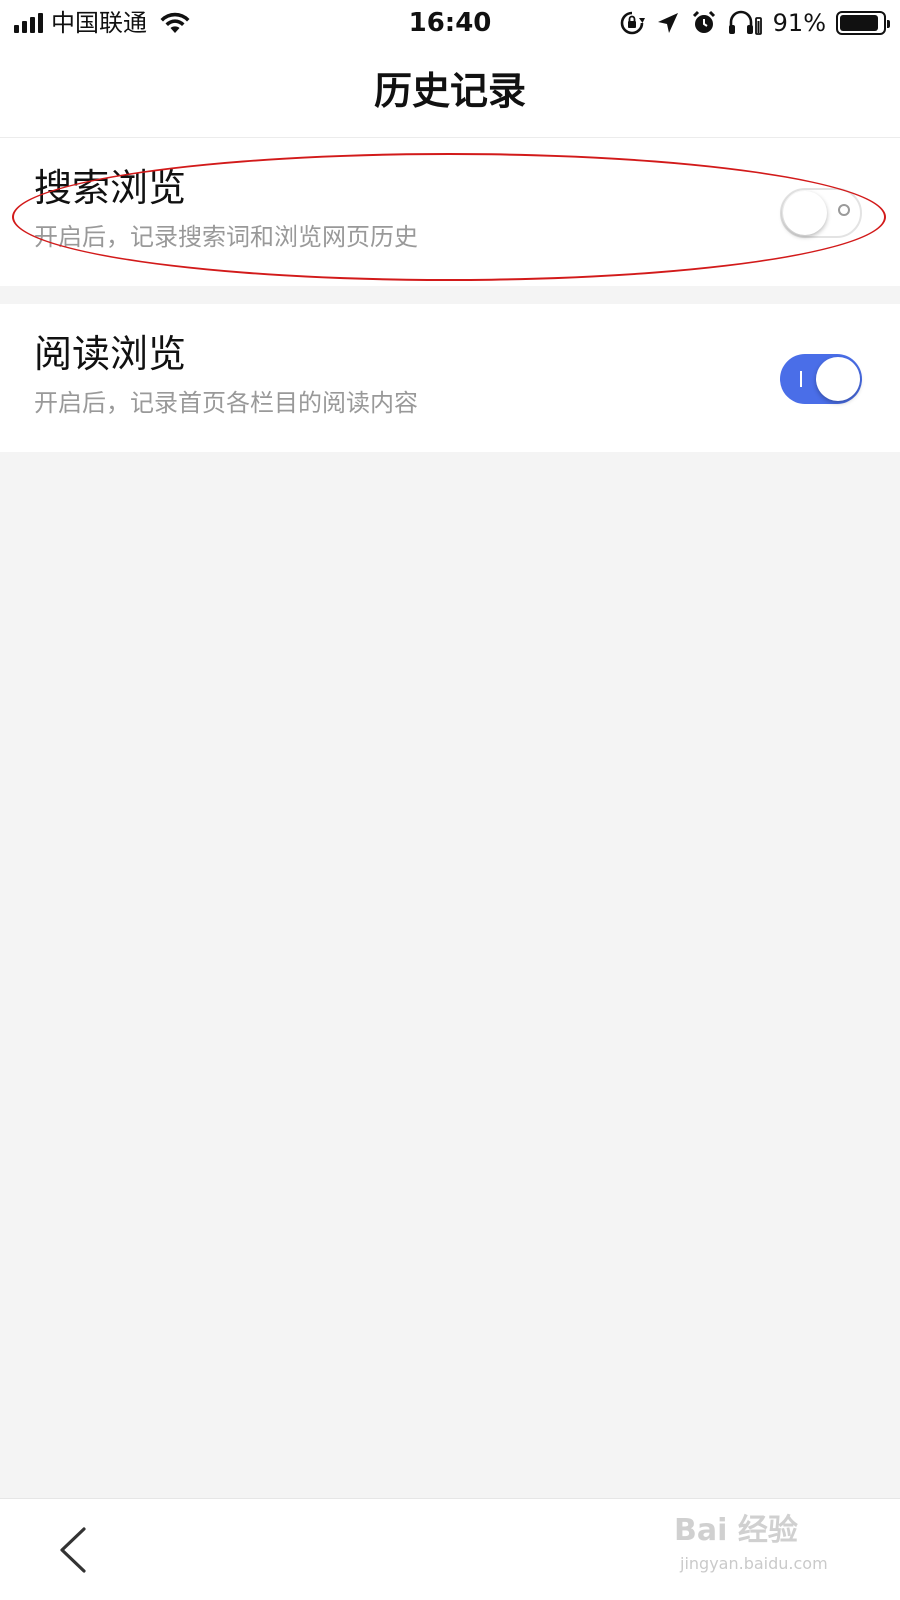  What do you see at coordinates (450, 1549) in the screenshot?
I see `bottom-toolbar: Bai 经验 jingyan.baidu.com` at bounding box center [450, 1549].